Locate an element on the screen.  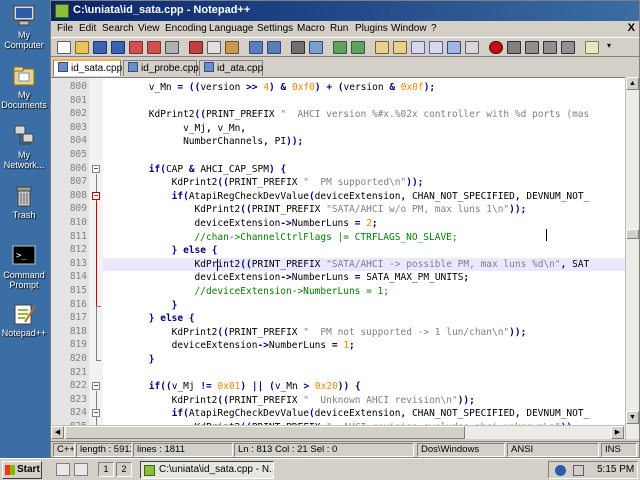
menu-run: Run is located at coordinates (339, 28).